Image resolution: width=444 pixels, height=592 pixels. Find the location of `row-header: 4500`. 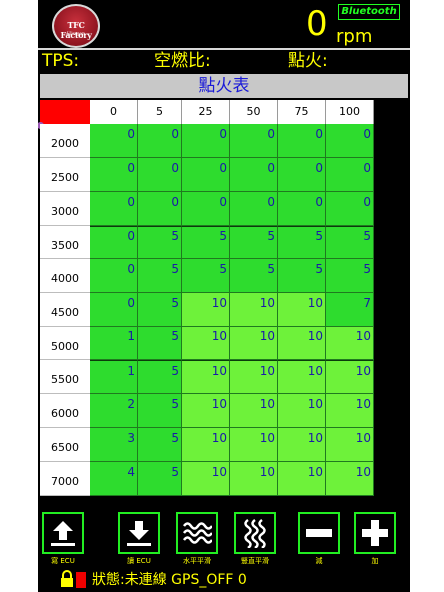

row-header: 4500 is located at coordinates (65, 310).